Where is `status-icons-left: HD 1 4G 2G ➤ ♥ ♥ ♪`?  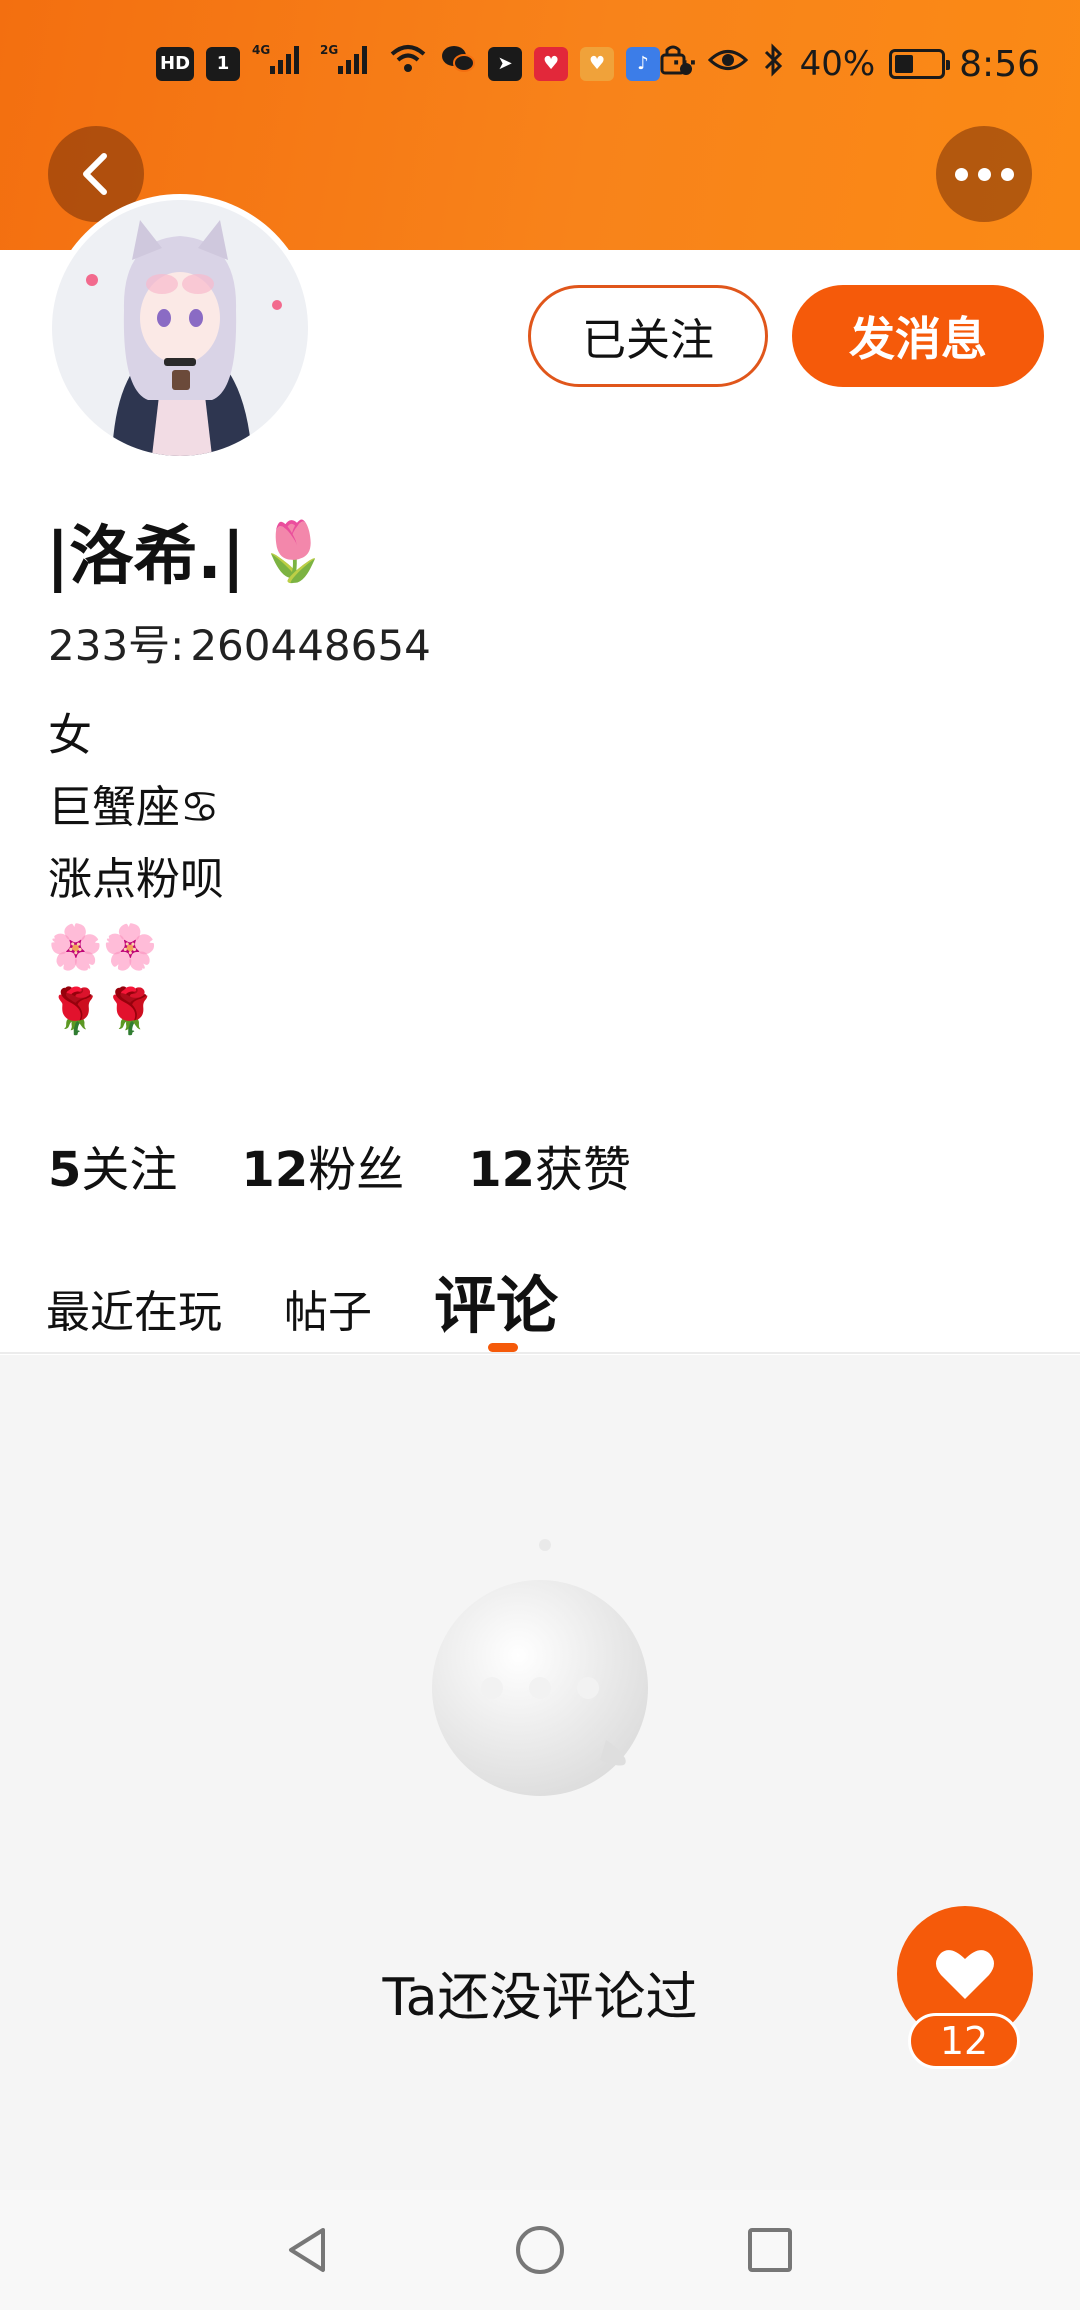 status-icons-left: HD 1 4G 2G ➤ ♥ ♥ ♪ is located at coordinates (426, 63).